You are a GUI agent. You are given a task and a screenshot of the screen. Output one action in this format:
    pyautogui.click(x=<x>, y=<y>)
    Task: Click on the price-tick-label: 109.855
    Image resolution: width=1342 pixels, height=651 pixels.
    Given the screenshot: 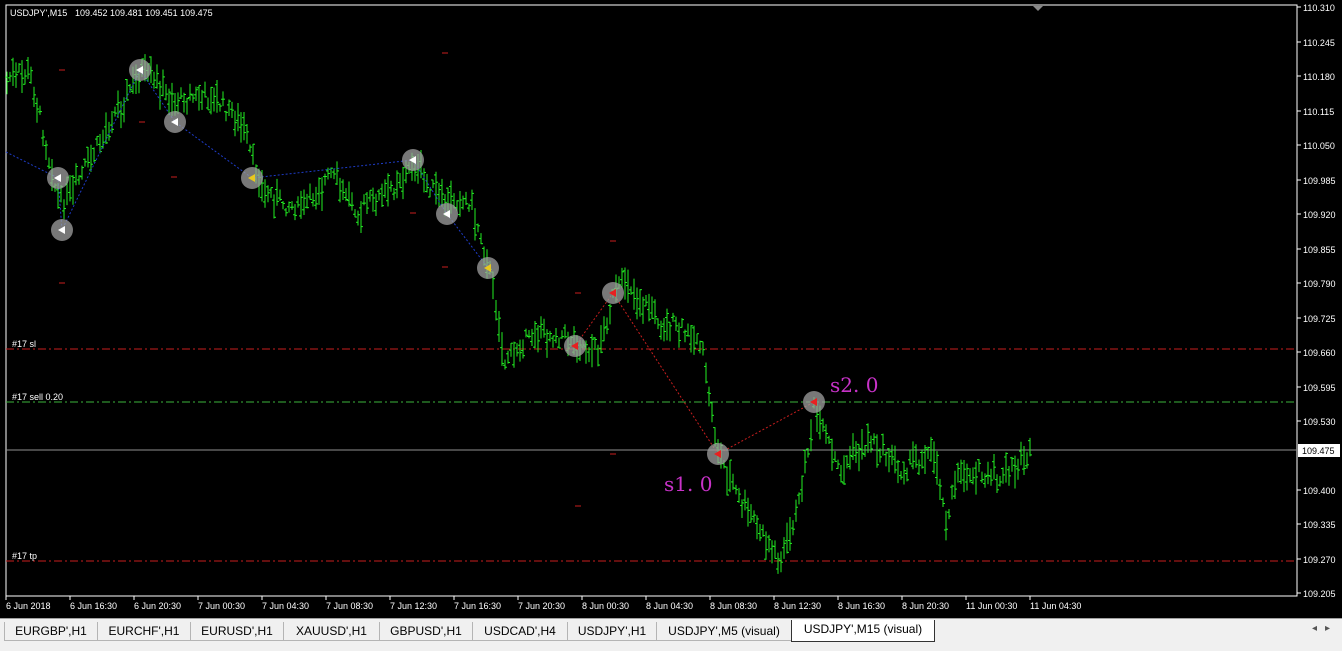 What is the action you would take?
    pyautogui.click(x=1319, y=250)
    